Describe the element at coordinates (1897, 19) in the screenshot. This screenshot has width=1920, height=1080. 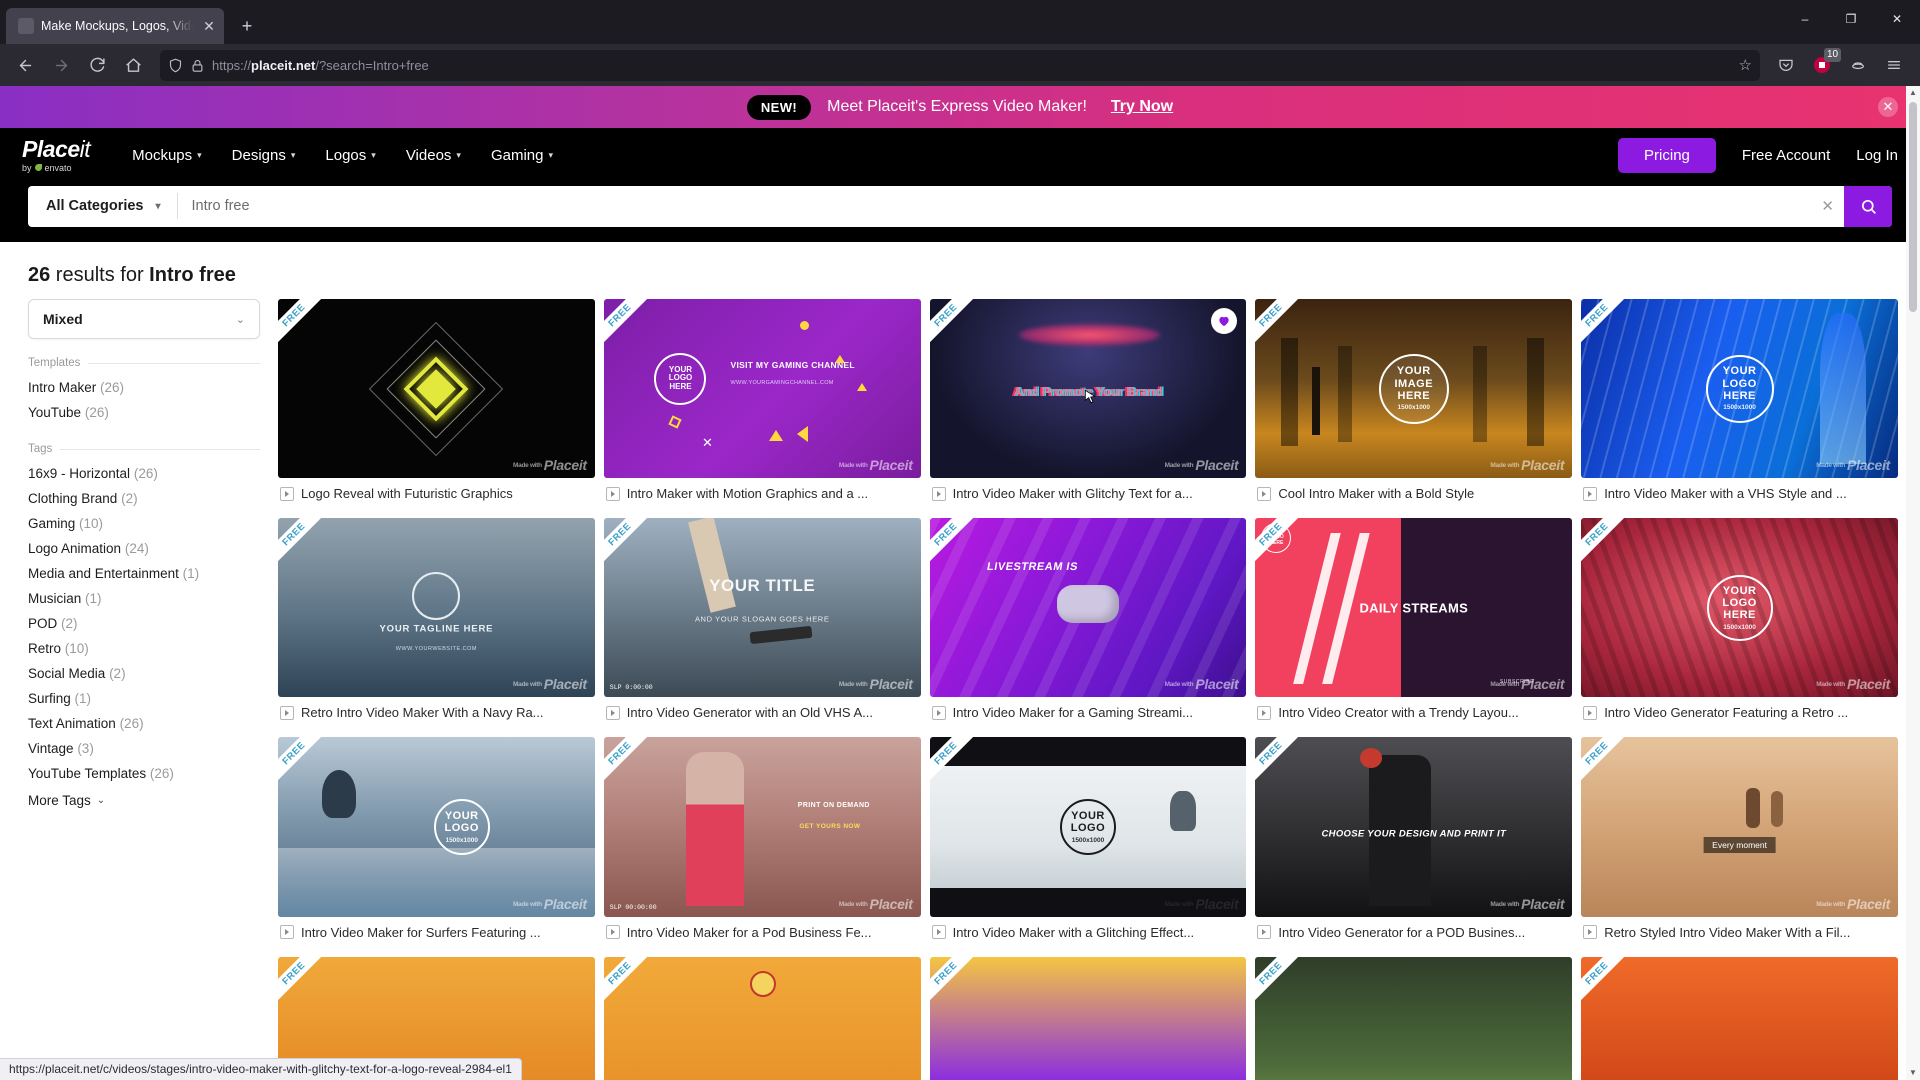
I see `close-window-icon: ✕` at that location.